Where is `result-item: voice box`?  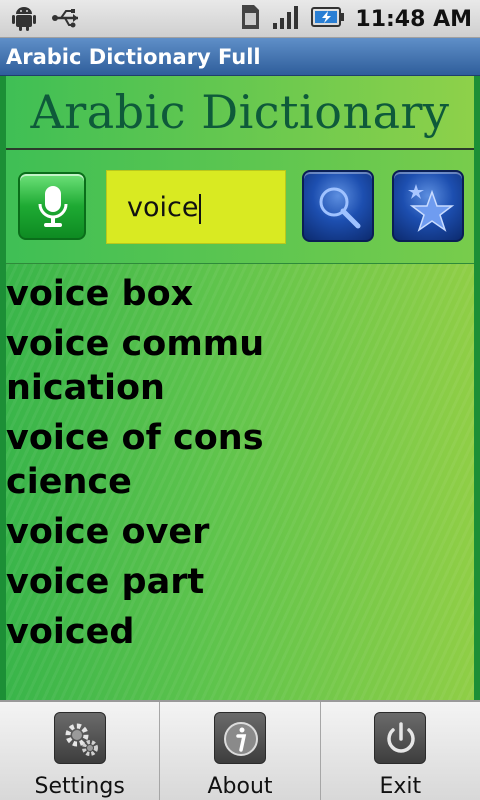 result-item: voice box is located at coordinates (141, 294).